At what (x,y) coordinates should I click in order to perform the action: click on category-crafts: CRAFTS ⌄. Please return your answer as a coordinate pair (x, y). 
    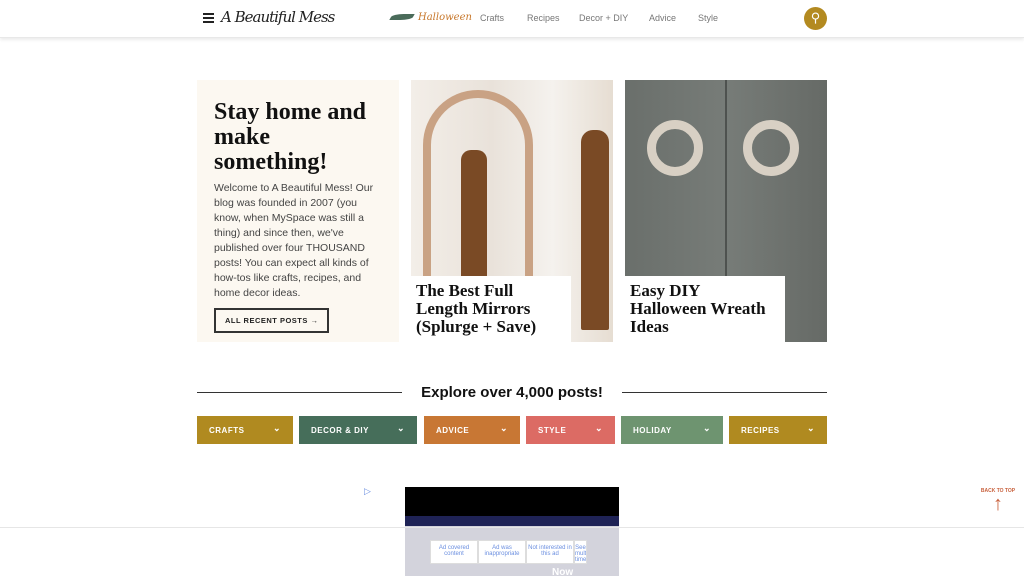
    Looking at the image, I should click on (245, 430).